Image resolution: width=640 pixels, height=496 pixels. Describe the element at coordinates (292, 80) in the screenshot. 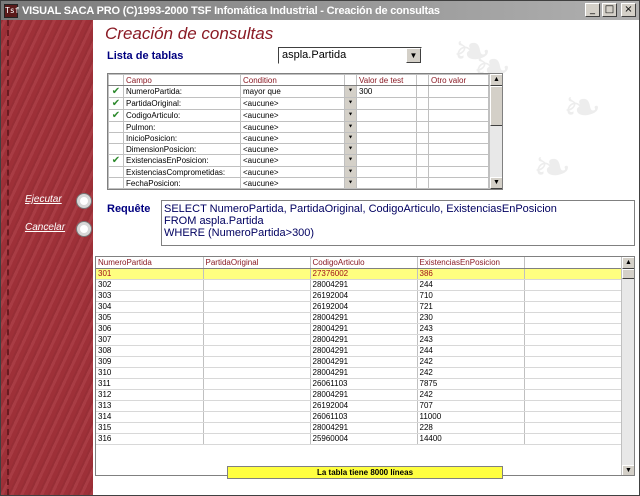

I see `column-header-condition: Condition` at that location.